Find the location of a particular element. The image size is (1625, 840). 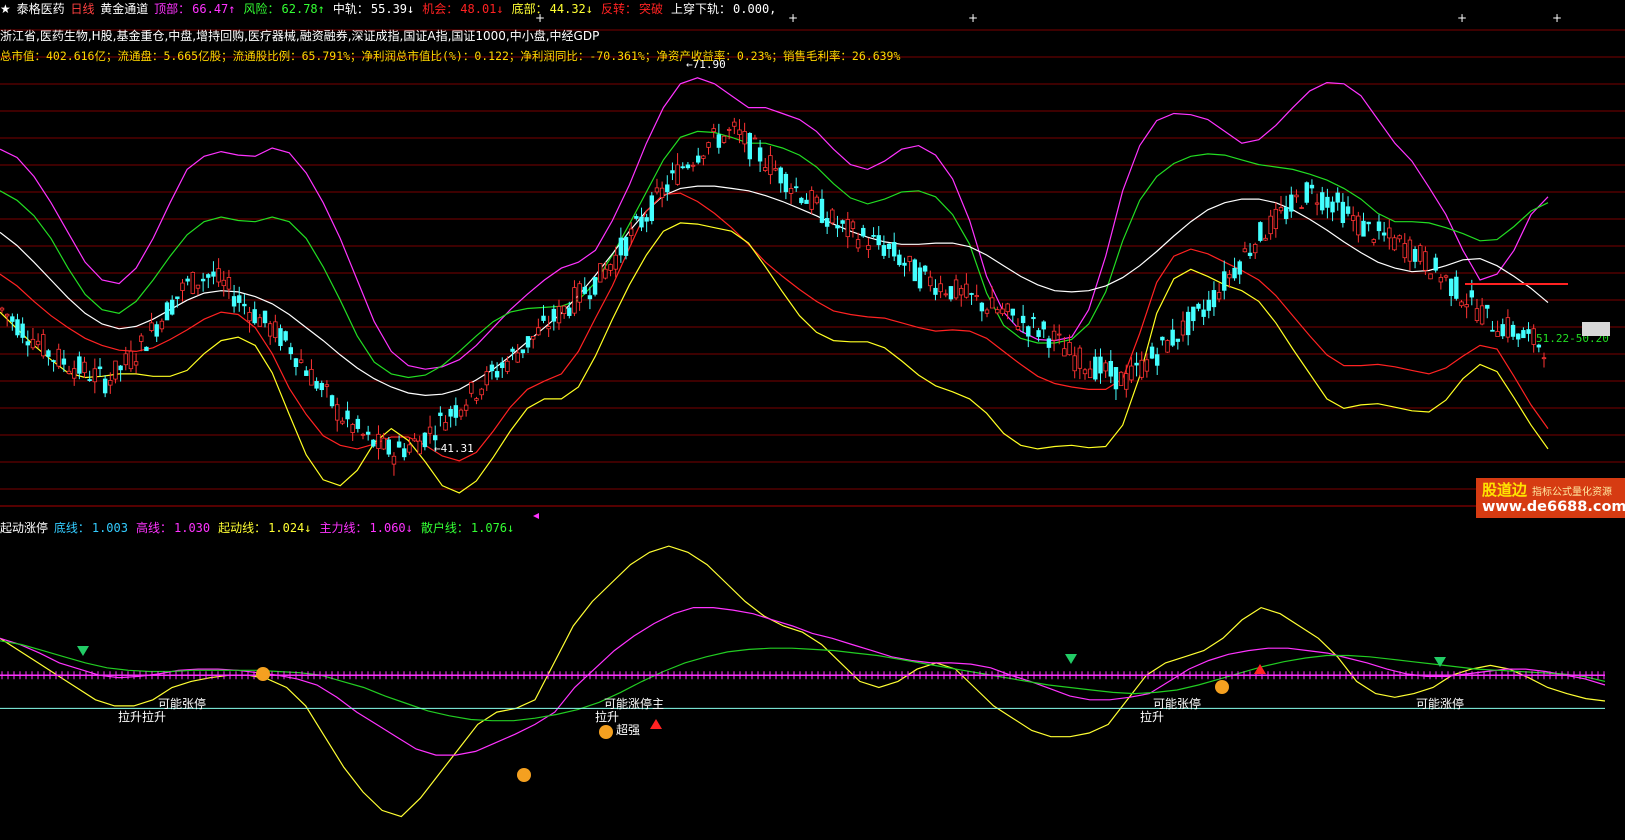

sub-item-3: 主力线： 1.060↓ is located at coordinates (367, 528).